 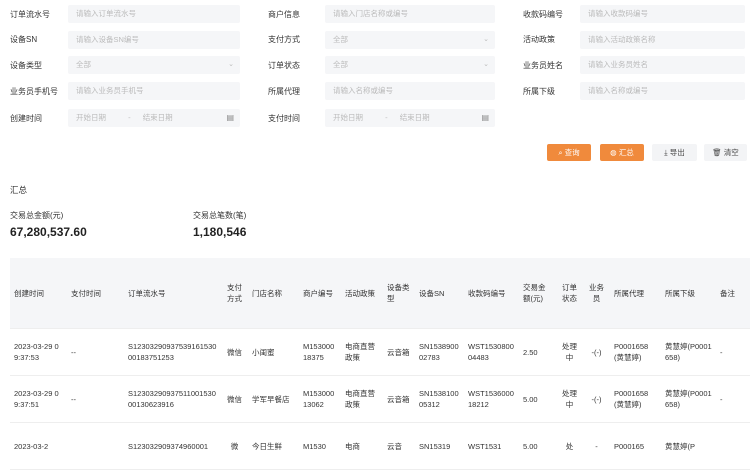 I want to click on col-header: 商户编号, so click(x=320, y=293).